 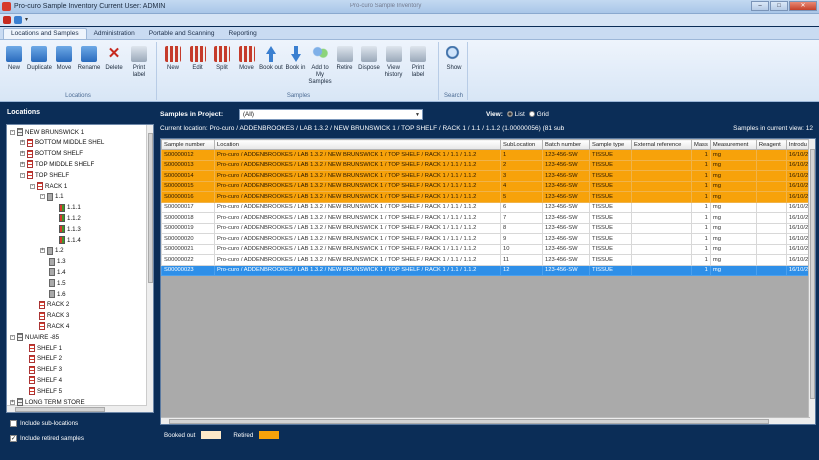 What do you see at coordinates (41, 380) in the screenshot?
I see `tree-node-shelf-4: SHELF 4` at bounding box center [41, 380].